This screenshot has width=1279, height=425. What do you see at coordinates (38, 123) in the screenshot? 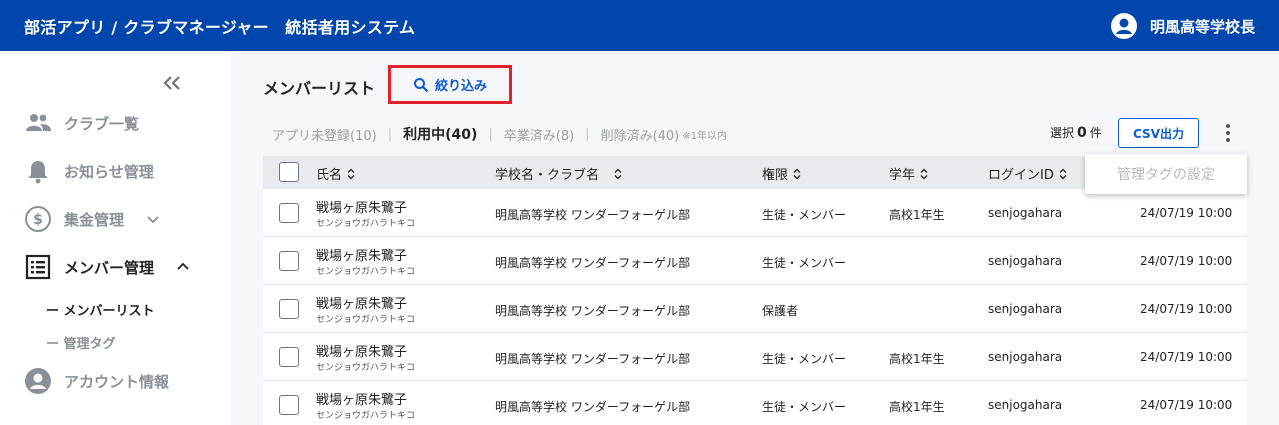
I see `people-icon` at bounding box center [38, 123].